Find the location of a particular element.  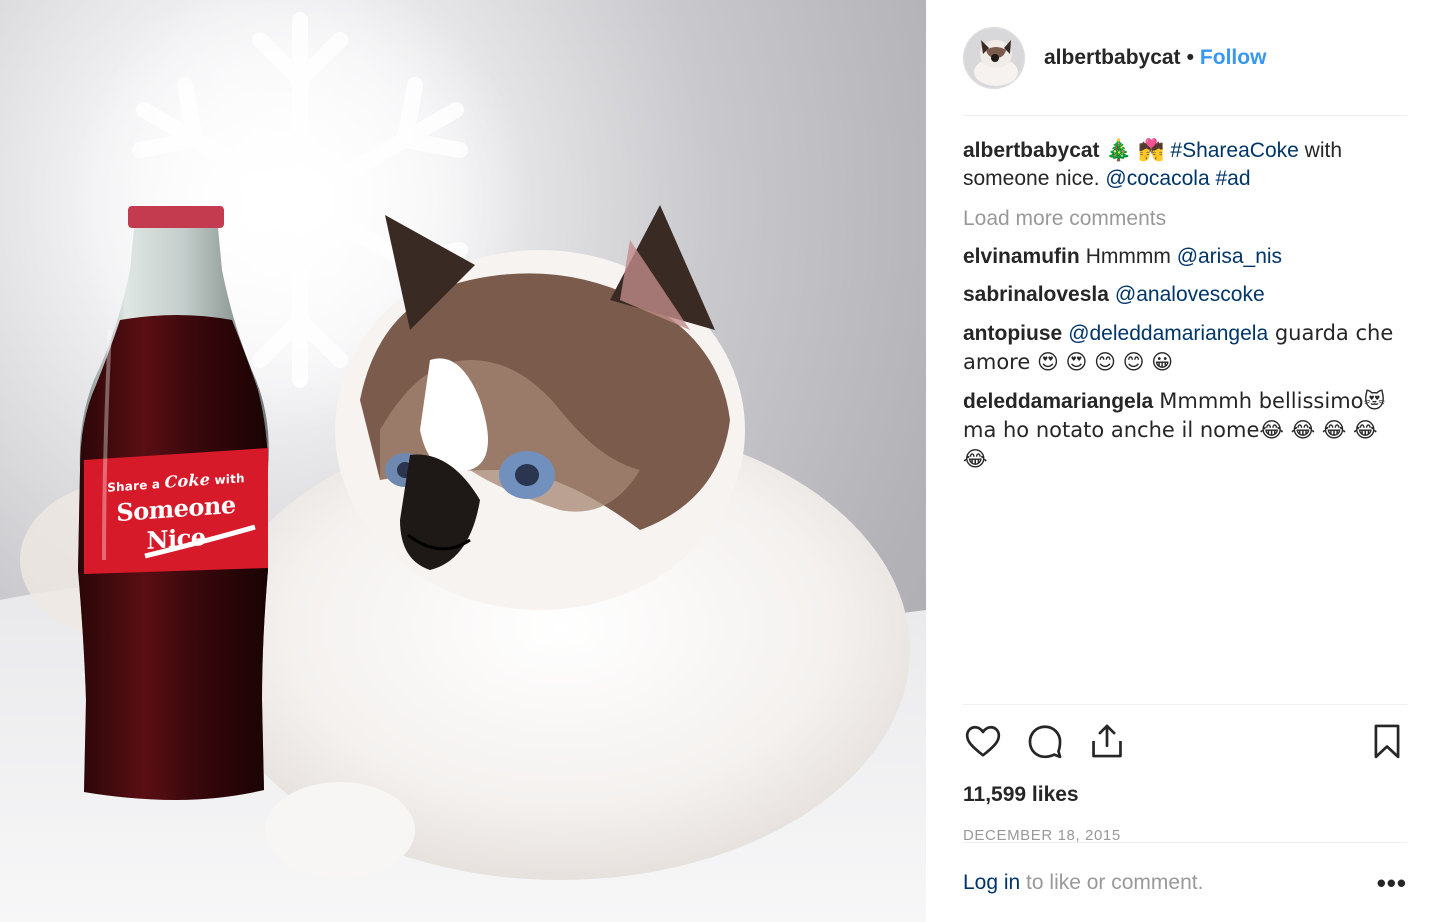

share-icon is located at coordinates (1107, 741).